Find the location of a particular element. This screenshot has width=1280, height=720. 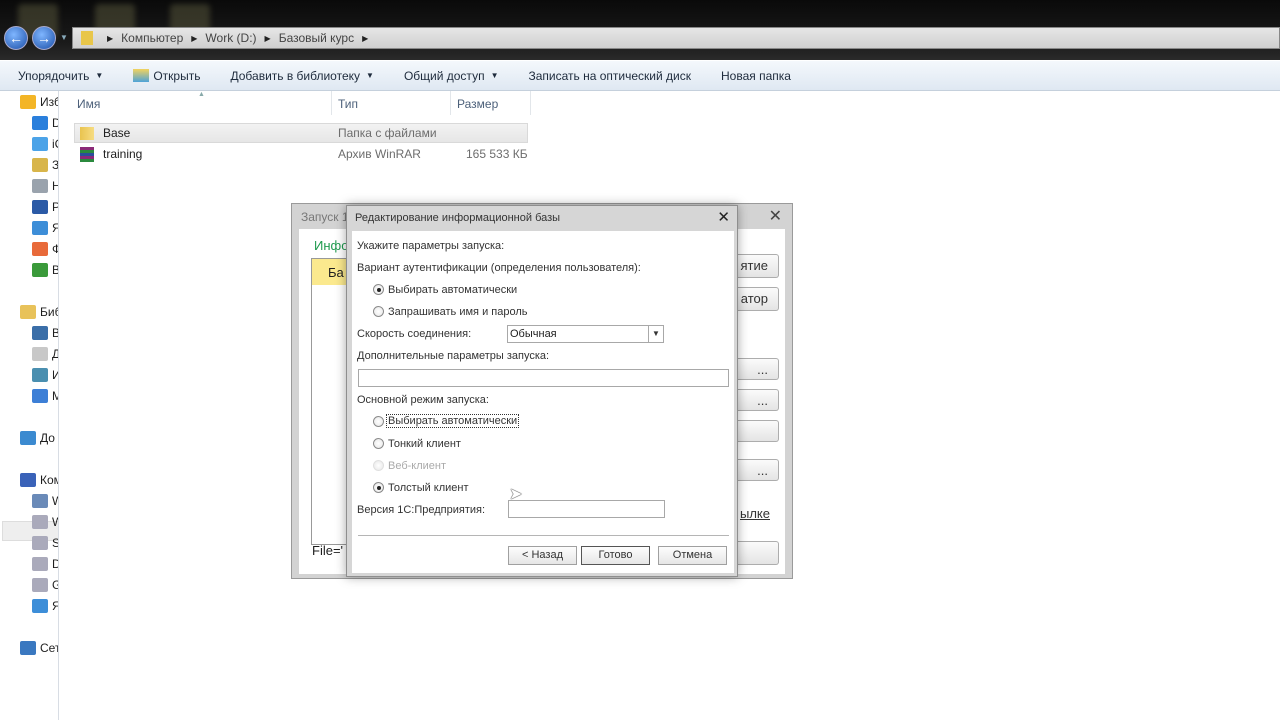

forward-nav-button: → is located at coordinates (44, 38).